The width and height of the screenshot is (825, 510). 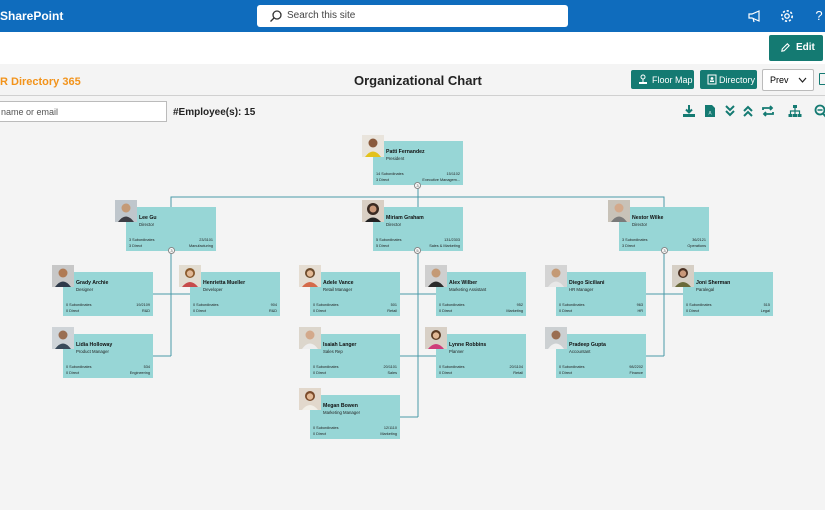 I want to click on employee-department: Legal, so click(x=765, y=311).